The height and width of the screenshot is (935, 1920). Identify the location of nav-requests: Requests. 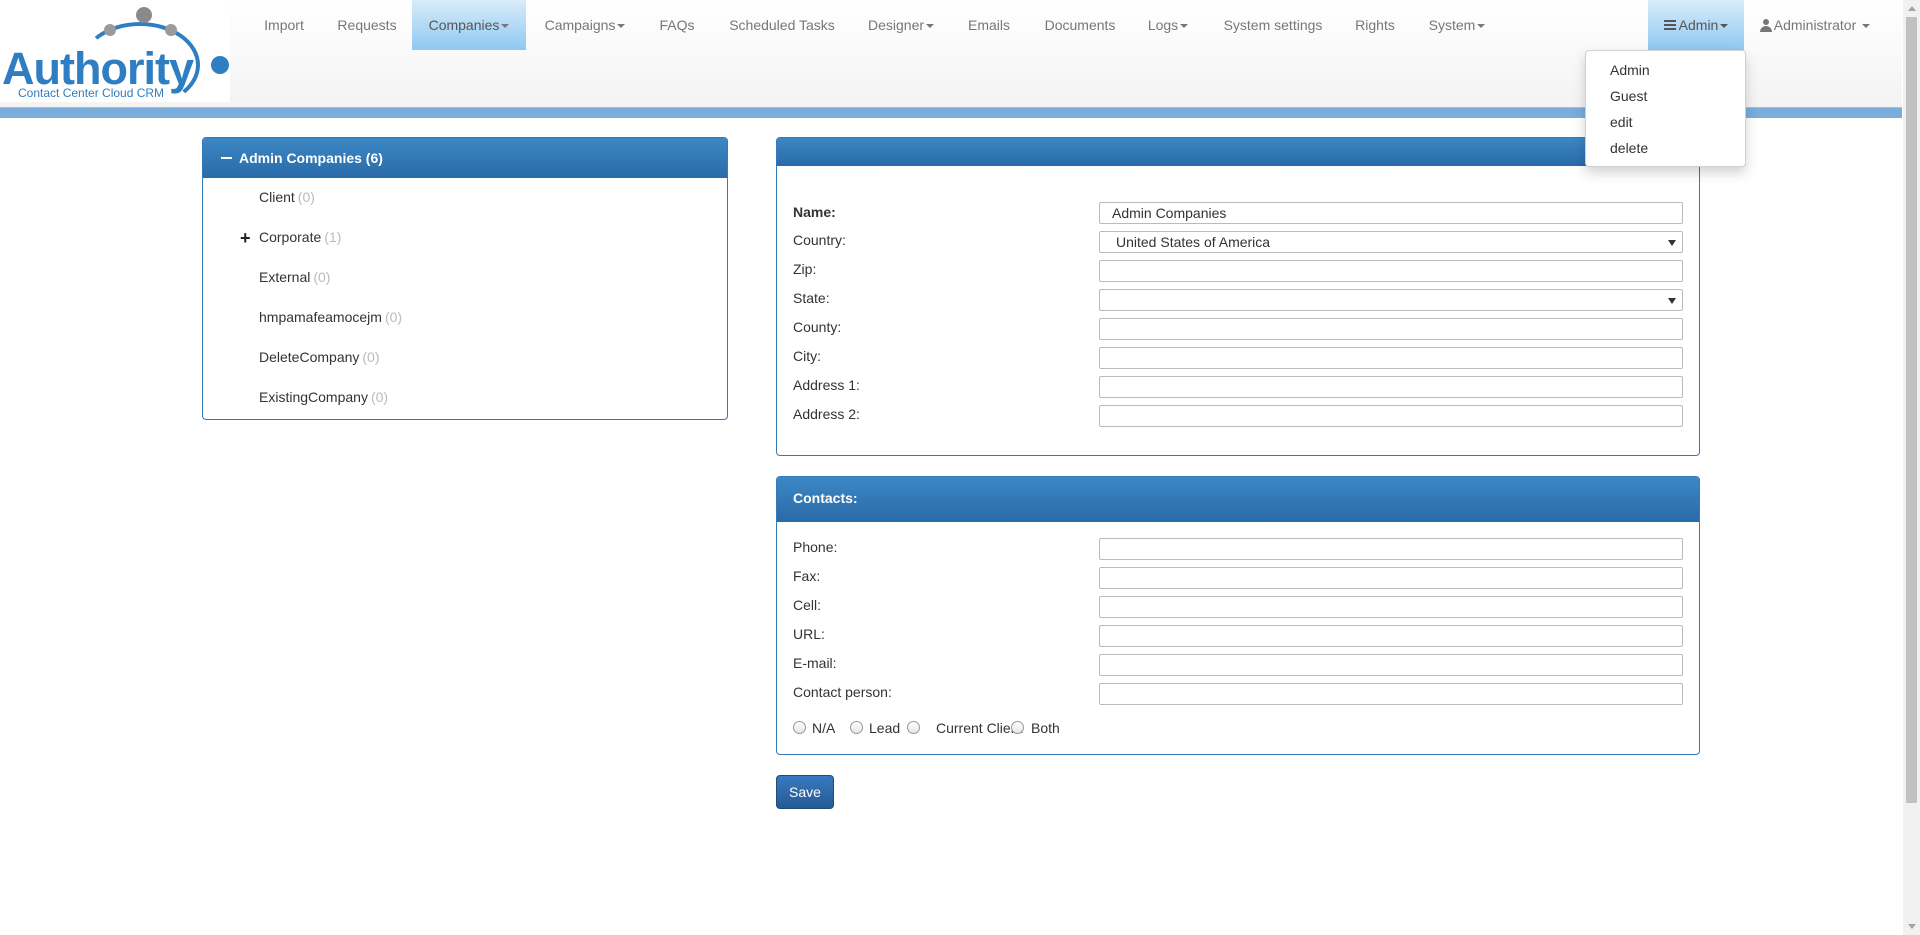
(367, 25).